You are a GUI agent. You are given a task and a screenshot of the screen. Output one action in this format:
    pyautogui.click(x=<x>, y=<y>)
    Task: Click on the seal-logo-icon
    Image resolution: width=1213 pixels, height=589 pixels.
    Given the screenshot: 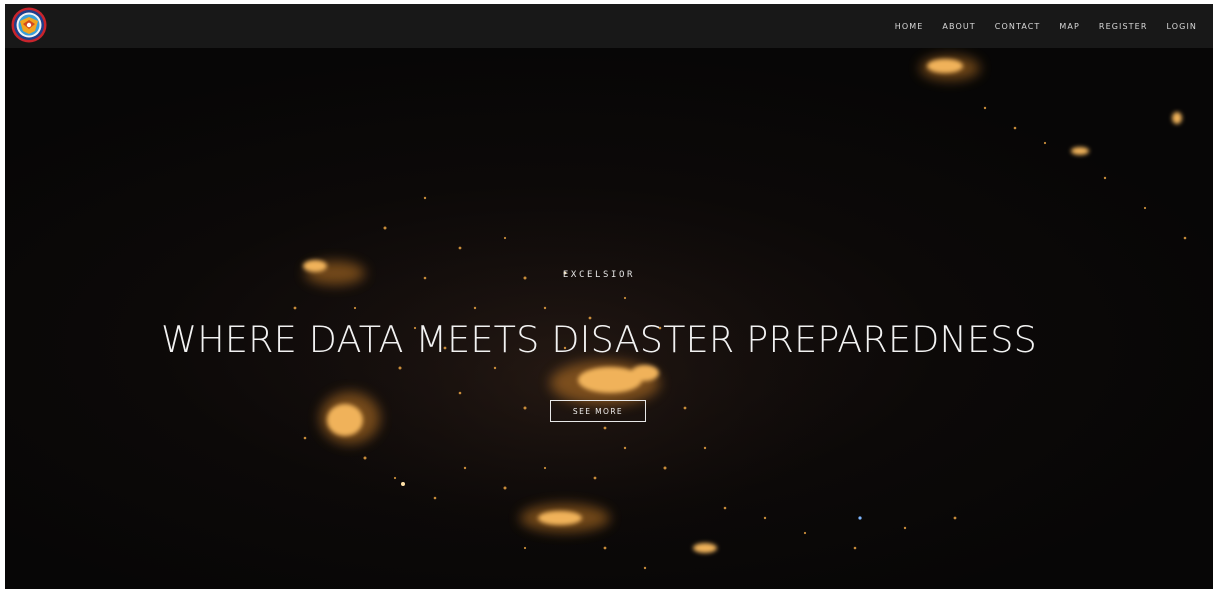 What is the action you would take?
    pyautogui.click(x=29, y=25)
    